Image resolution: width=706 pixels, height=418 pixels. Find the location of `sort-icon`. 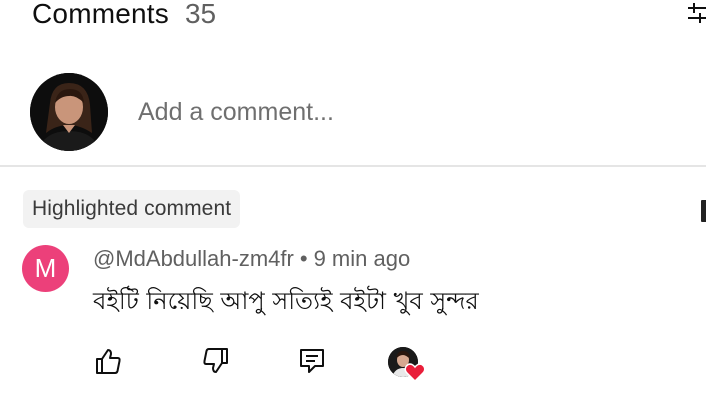

sort-icon is located at coordinates (697, 13).